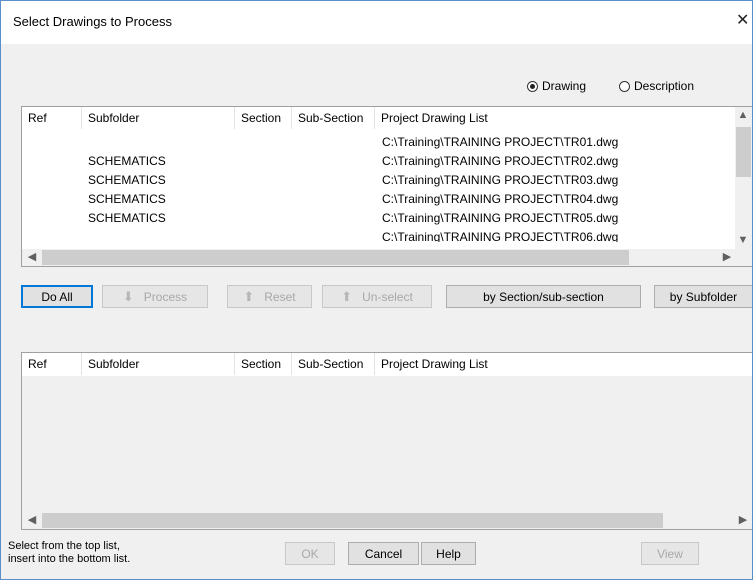 The width and height of the screenshot is (753, 580). Describe the element at coordinates (500, 218) in the screenshot. I see `row-path: C:\Training\TRAINING PROJECT\TR05.dwg` at that location.